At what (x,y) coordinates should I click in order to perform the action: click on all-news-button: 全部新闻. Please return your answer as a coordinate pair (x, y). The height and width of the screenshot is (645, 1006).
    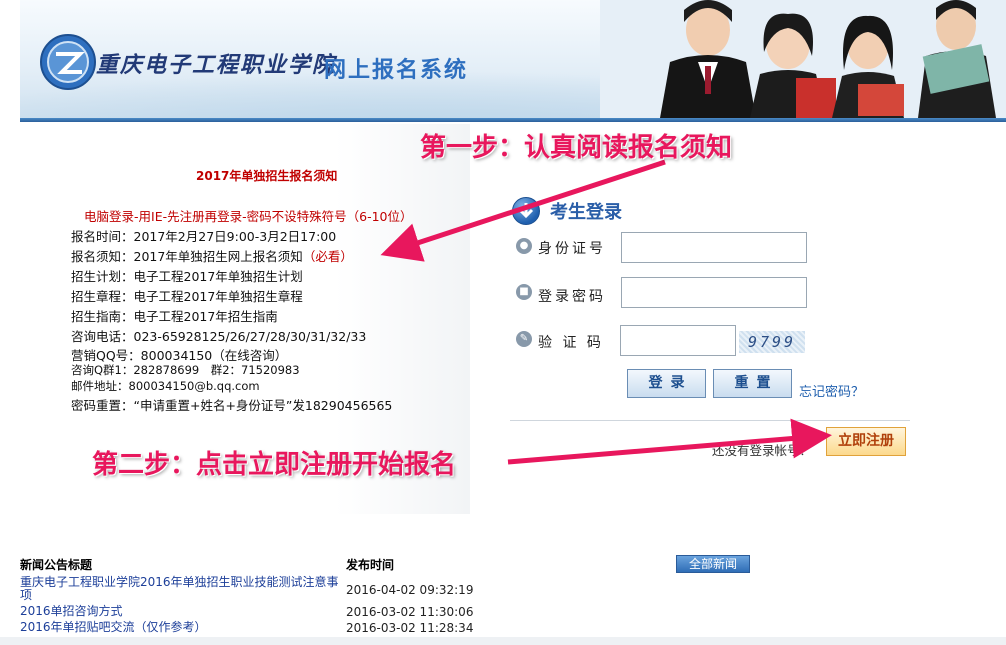
    Looking at the image, I should click on (713, 564).